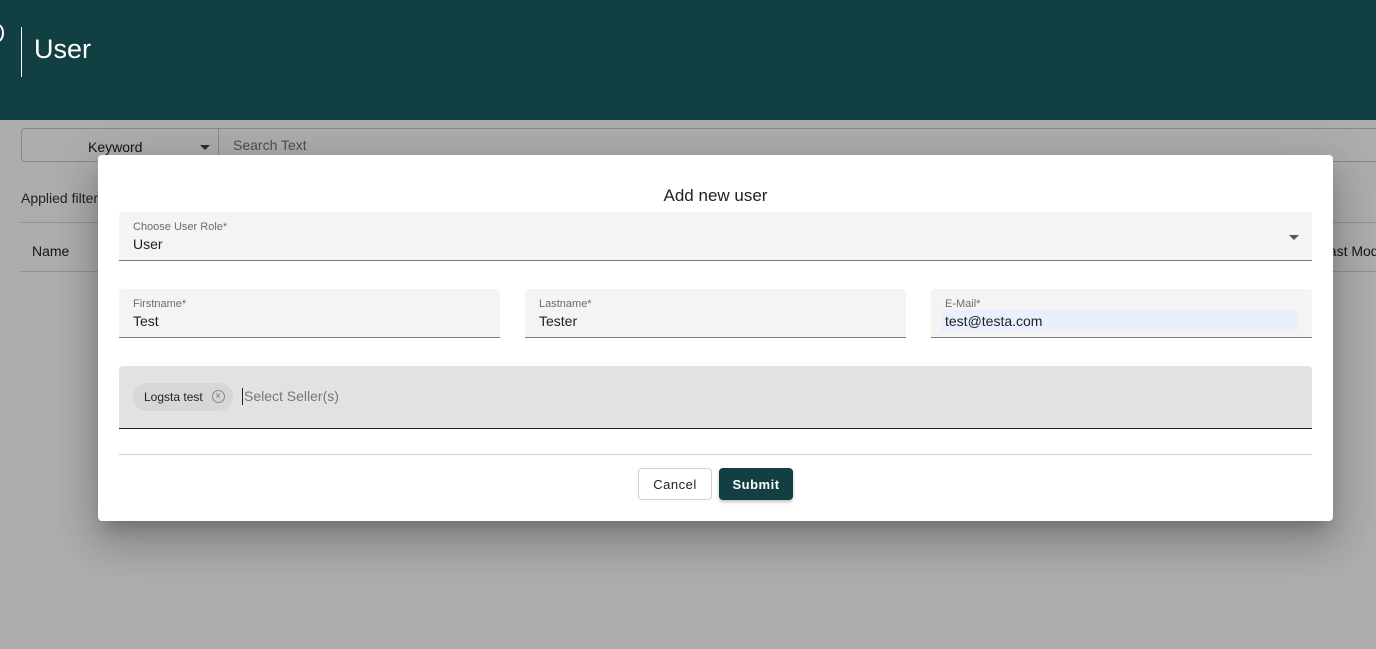 The height and width of the screenshot is (649, 1376). I want to click on seller-chip-label: Logsta test, so click(173, 397).